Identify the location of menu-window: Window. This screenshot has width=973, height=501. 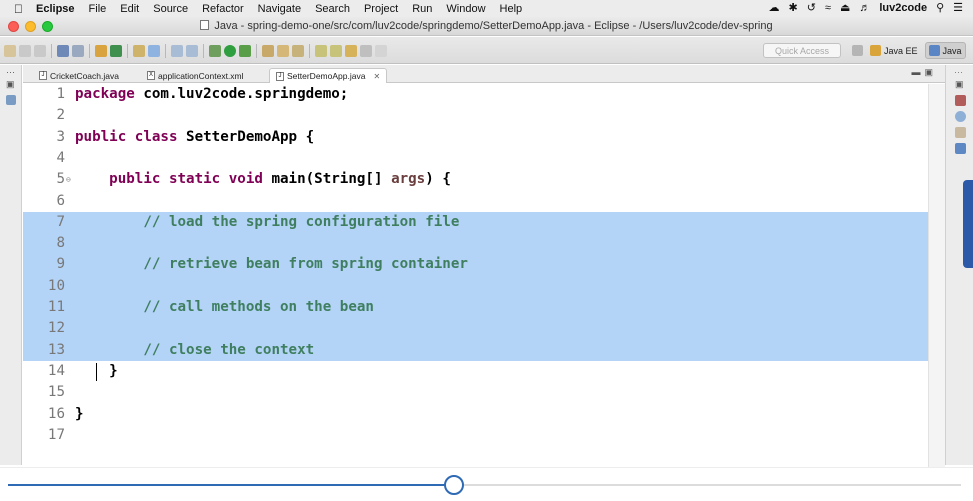
(465, 9).